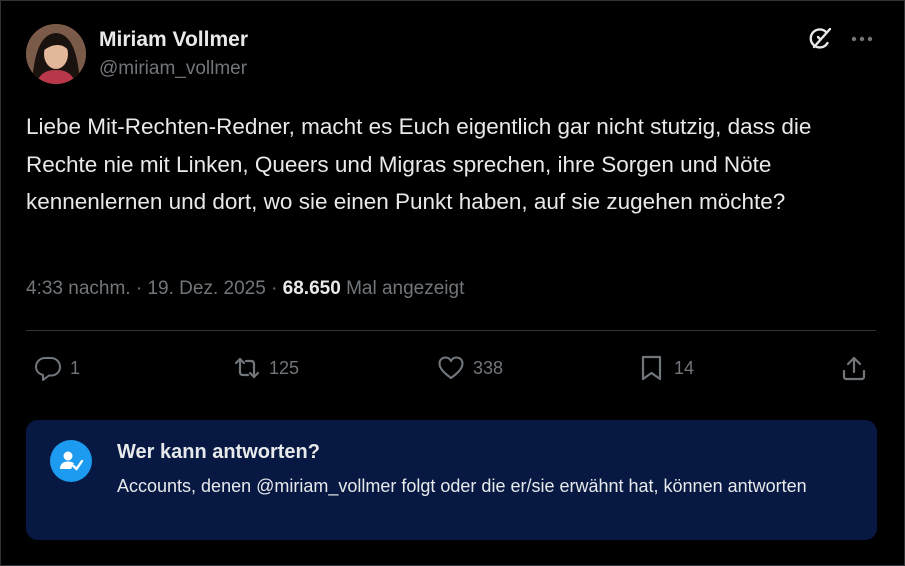 The width and height of the screenshot is (905, 566). I want to click on like-count: 338, so click(488, 367).